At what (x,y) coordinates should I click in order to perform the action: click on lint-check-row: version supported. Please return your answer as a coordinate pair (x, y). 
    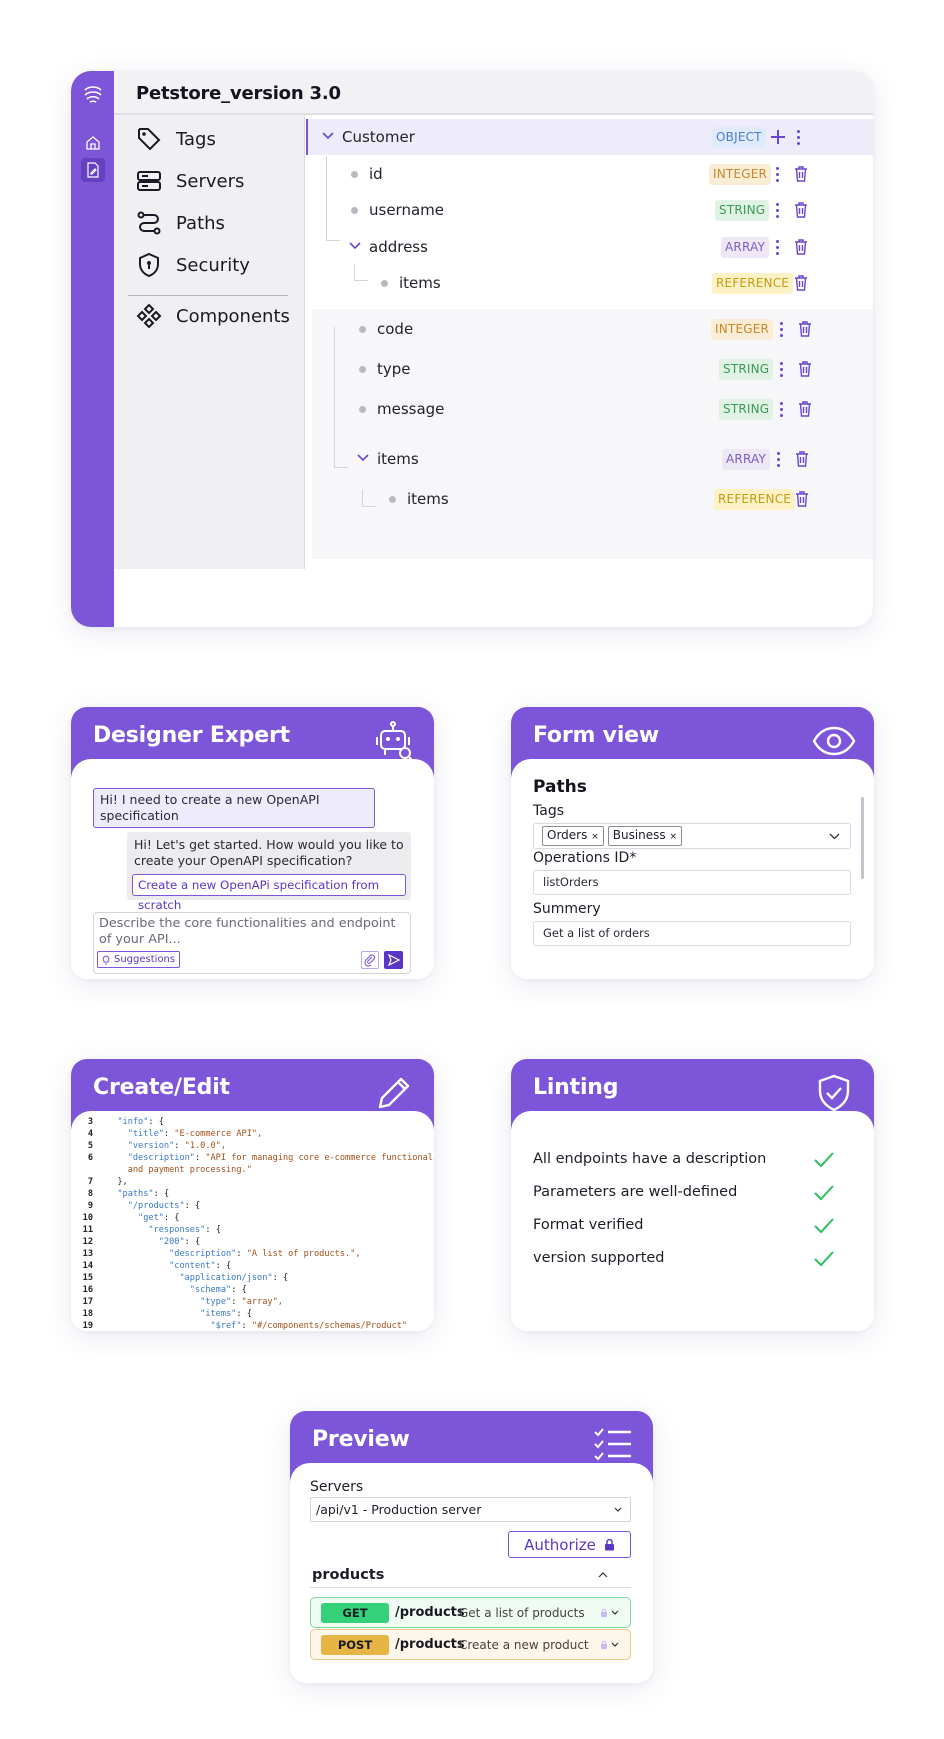
    Looking at the image, I should click on (692, 1262).